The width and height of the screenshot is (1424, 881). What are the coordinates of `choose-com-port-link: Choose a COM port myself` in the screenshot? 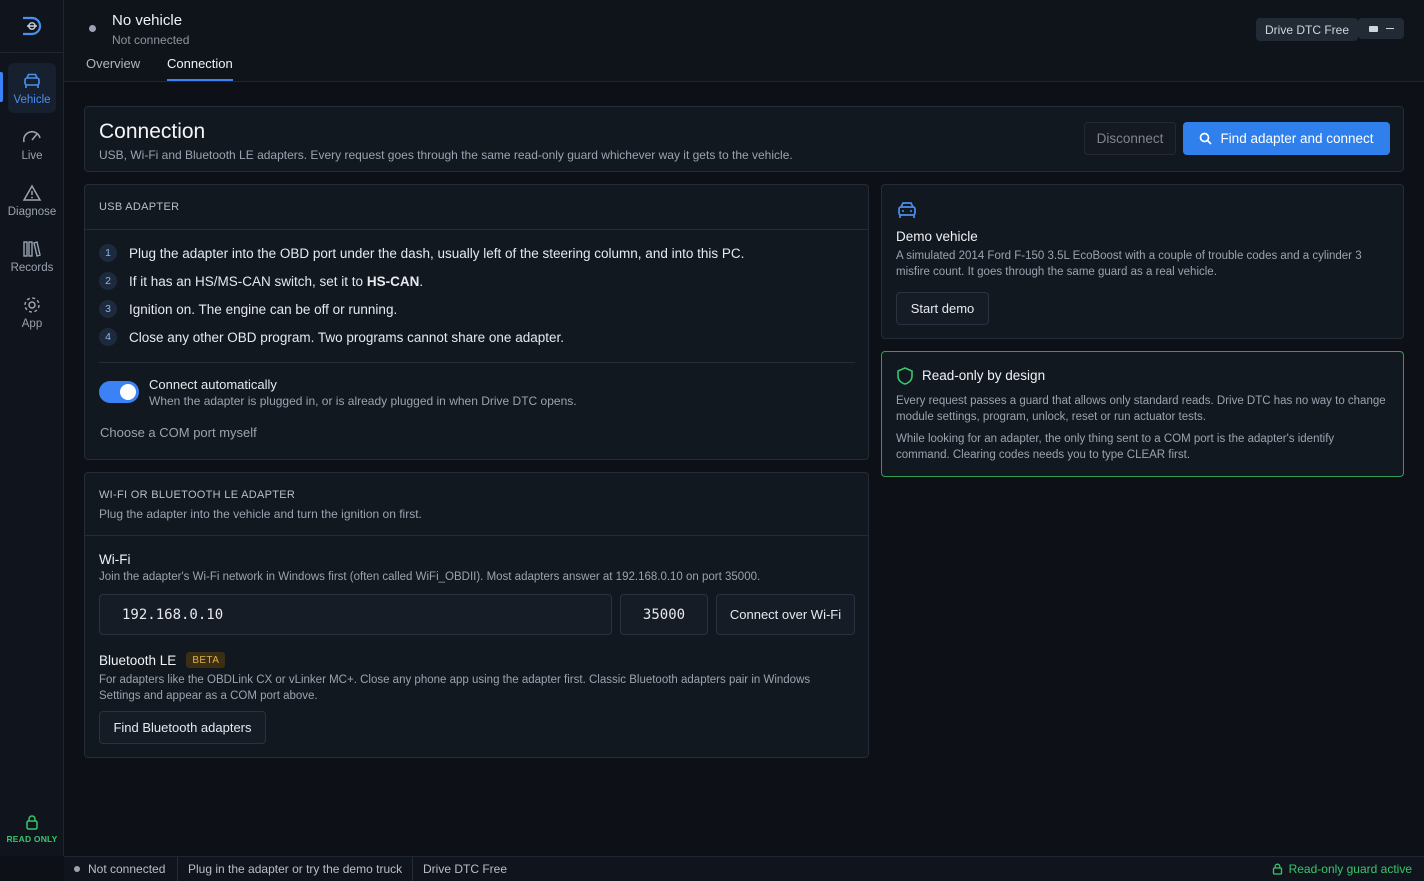 It's located at (178, 432).